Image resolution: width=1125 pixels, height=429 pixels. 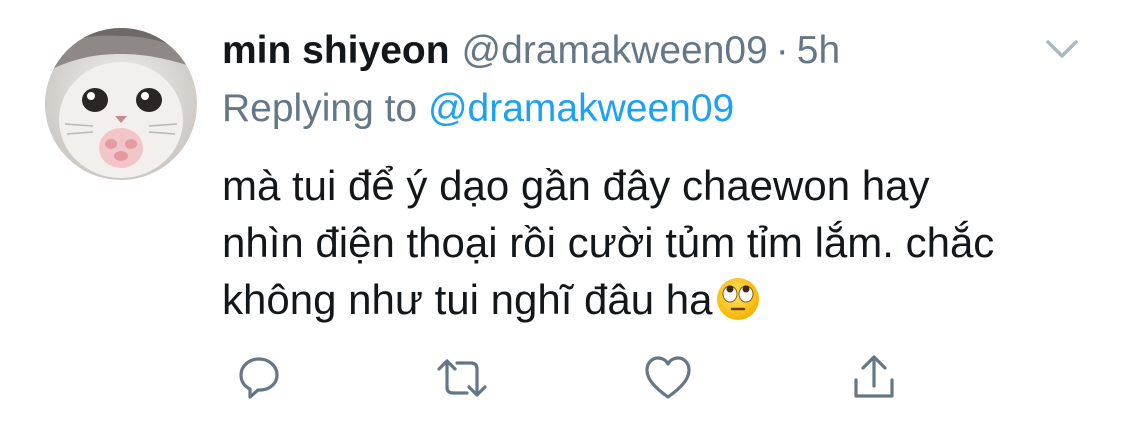 I want to click on tweet-header: min shiyeon @dramakween09 · 5h, so click(x=531, y=51).